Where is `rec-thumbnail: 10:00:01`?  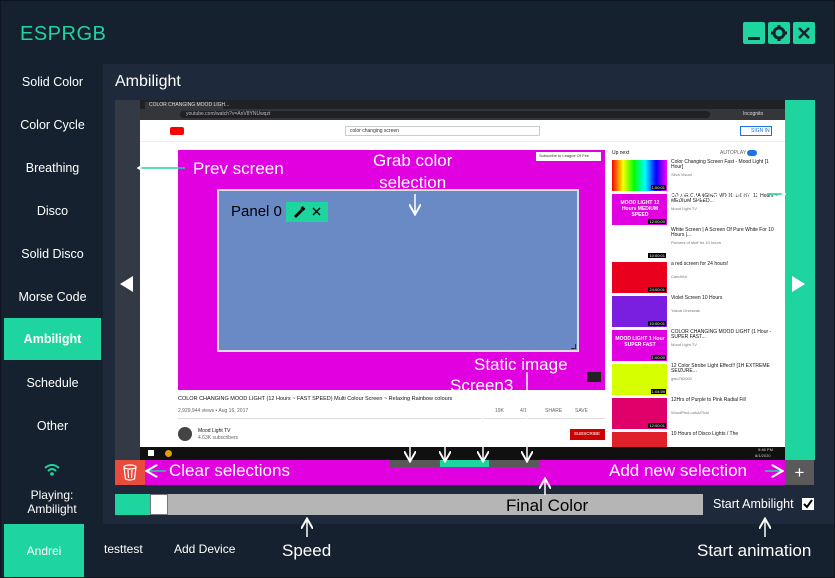
rec-thumbnail: 10:00:01 is located at coordinates (639, 311).